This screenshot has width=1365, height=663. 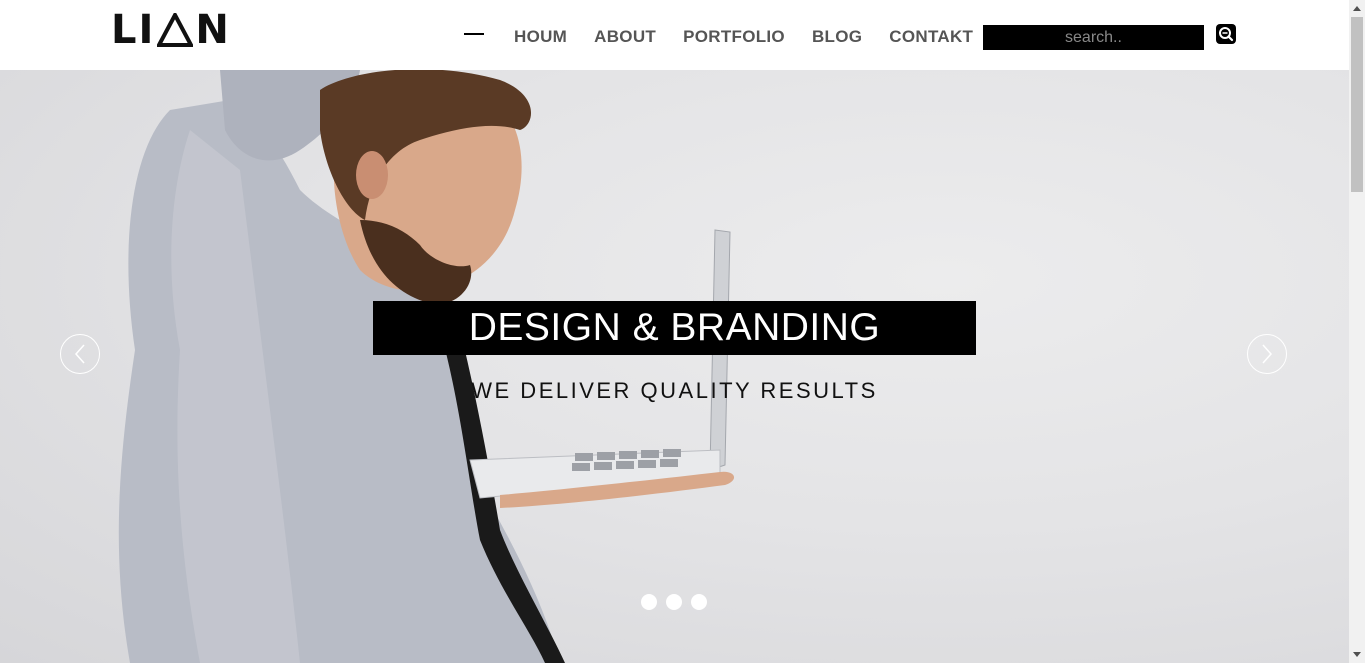 What do you see at coordinates (1357, 654) in the screenshot?
I see `scroll-down-arrow-icon` at bounding box center [1357, 654].